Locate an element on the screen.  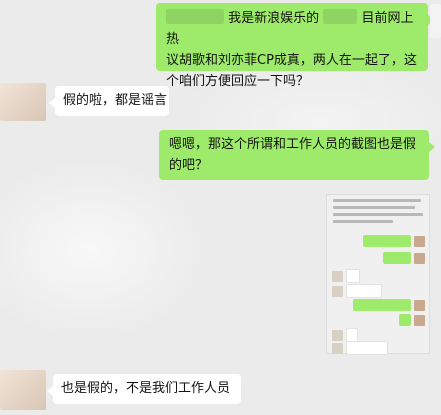
chat-screenshot-image is located at coordinates (378, 274).